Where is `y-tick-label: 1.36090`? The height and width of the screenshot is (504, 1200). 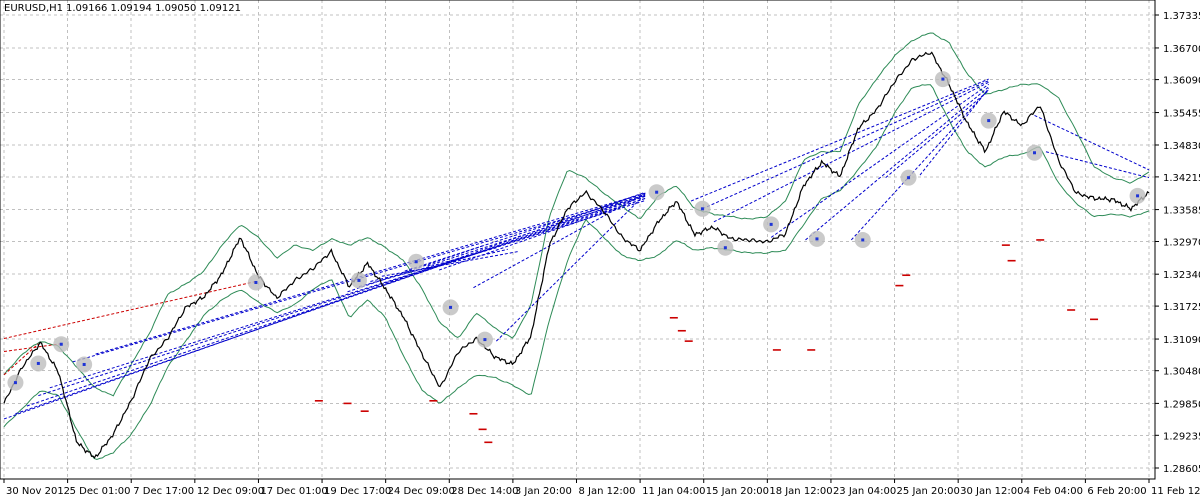 y-tick-label: 1.36090 is located at coordinates (1181, 81).